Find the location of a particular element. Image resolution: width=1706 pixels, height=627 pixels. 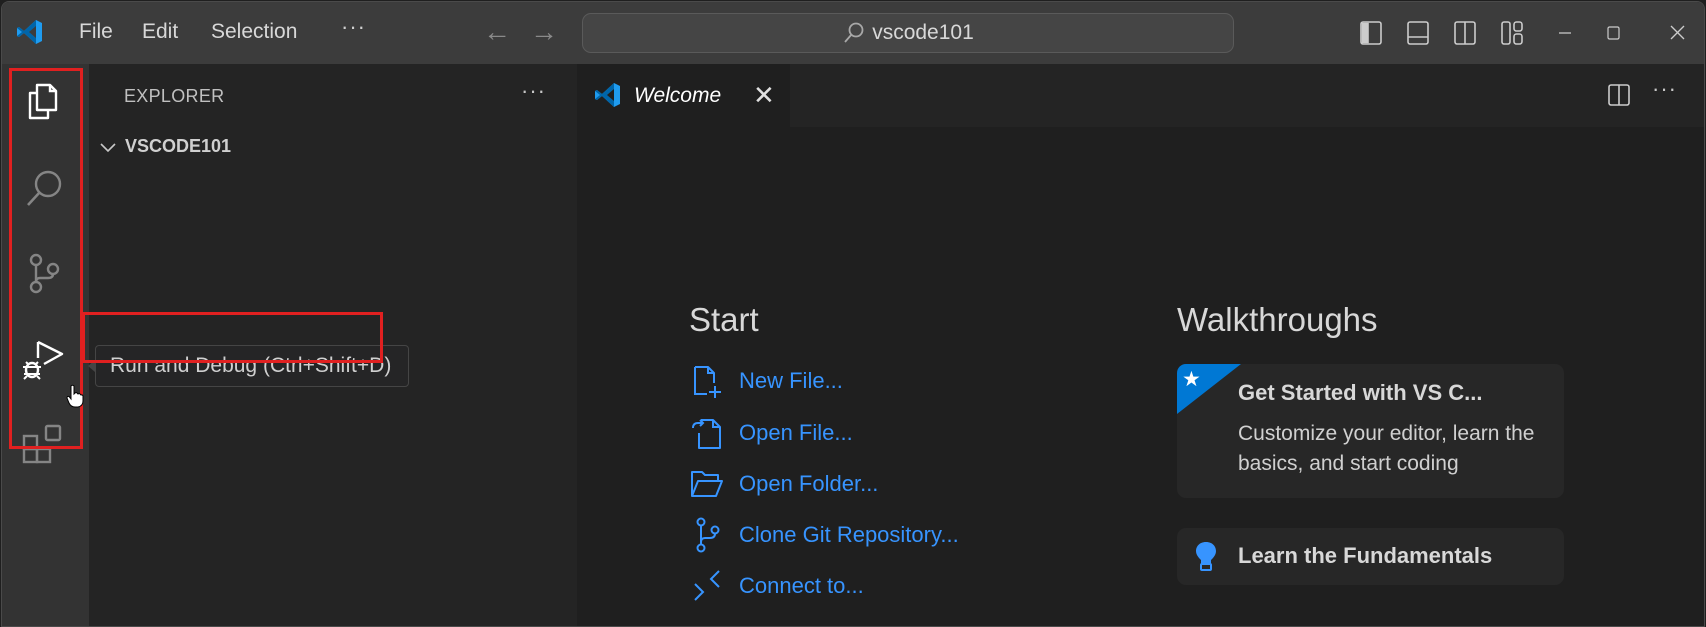

editor-more-button: ··· is located at coordinates (1664, 89).